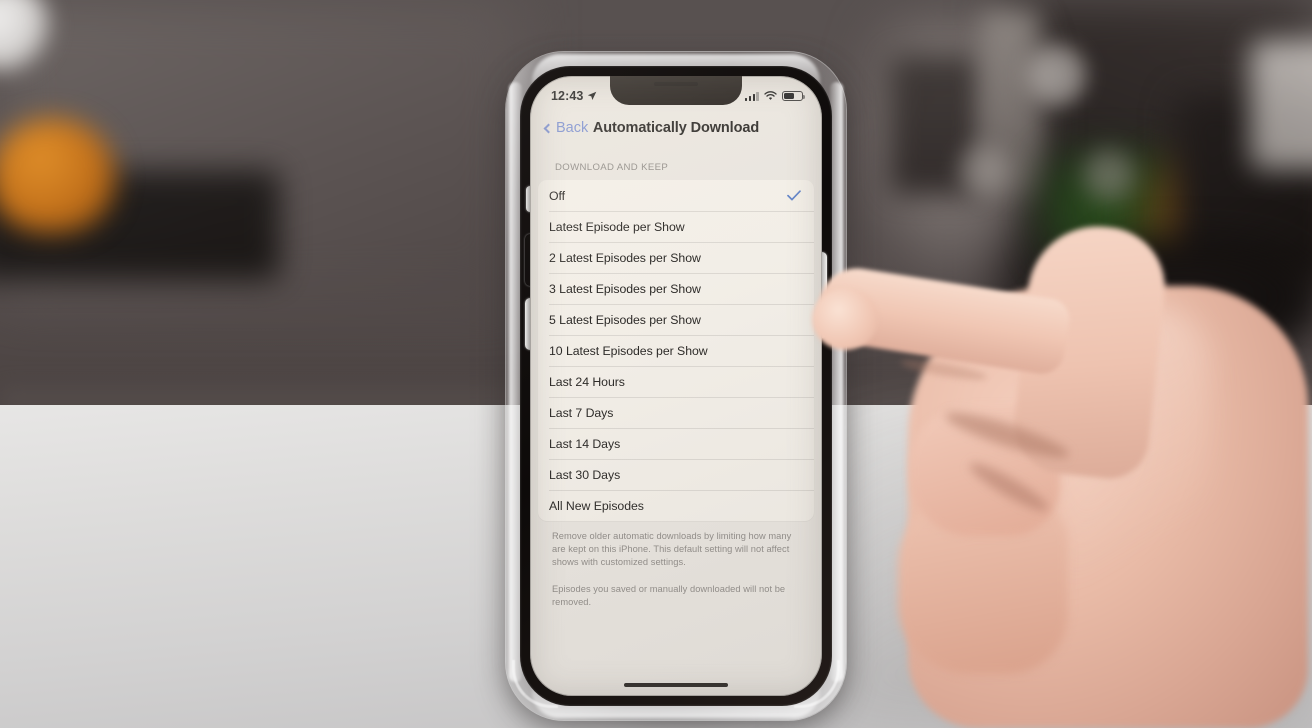  What do you see at coordinates (676, 128) in the screenshot?
I see `navigation-bar: Automatically Download Back` at bounding box center [676, 128].